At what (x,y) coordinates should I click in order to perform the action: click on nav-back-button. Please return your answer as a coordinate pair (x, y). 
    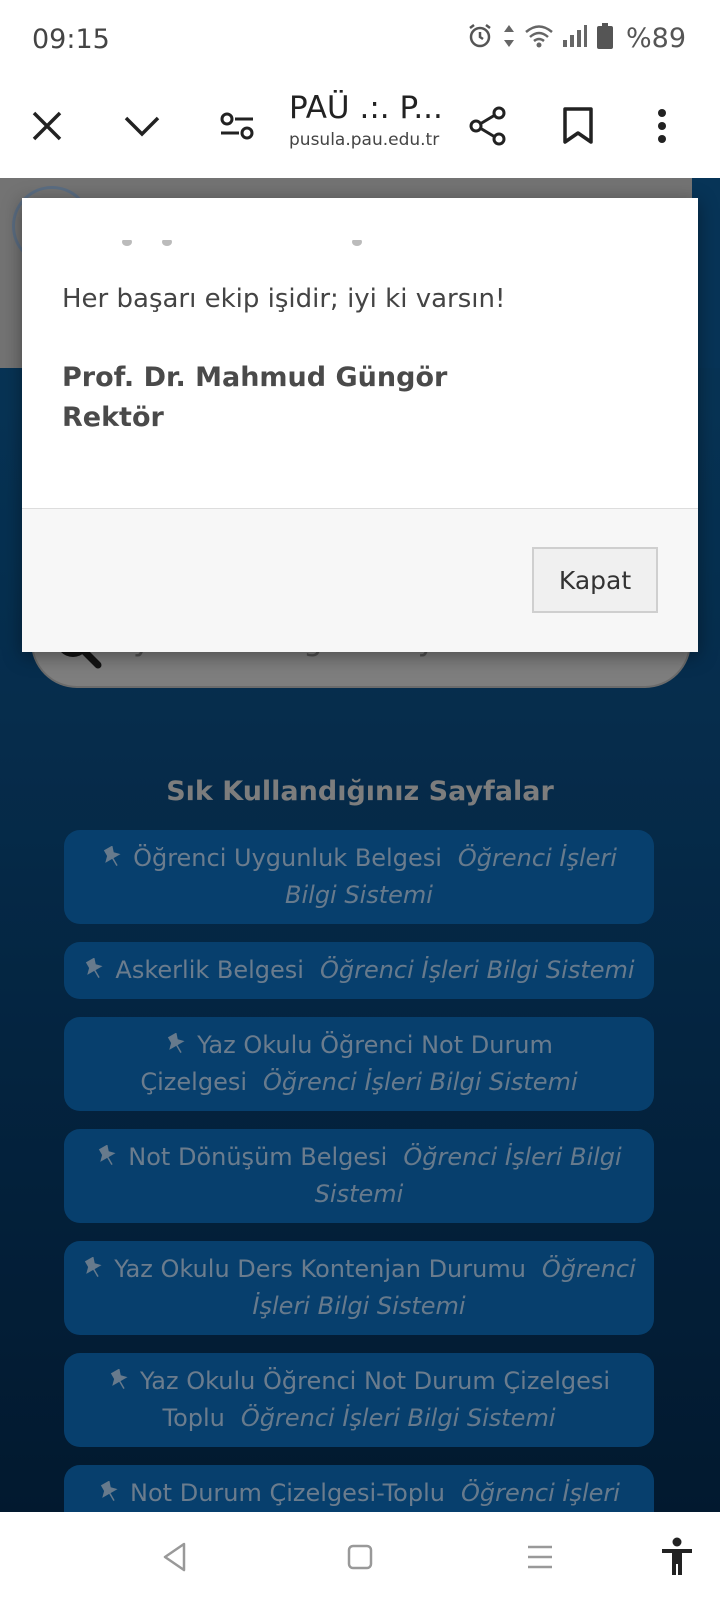
    Looking at the image, I should click on (175, 1557).